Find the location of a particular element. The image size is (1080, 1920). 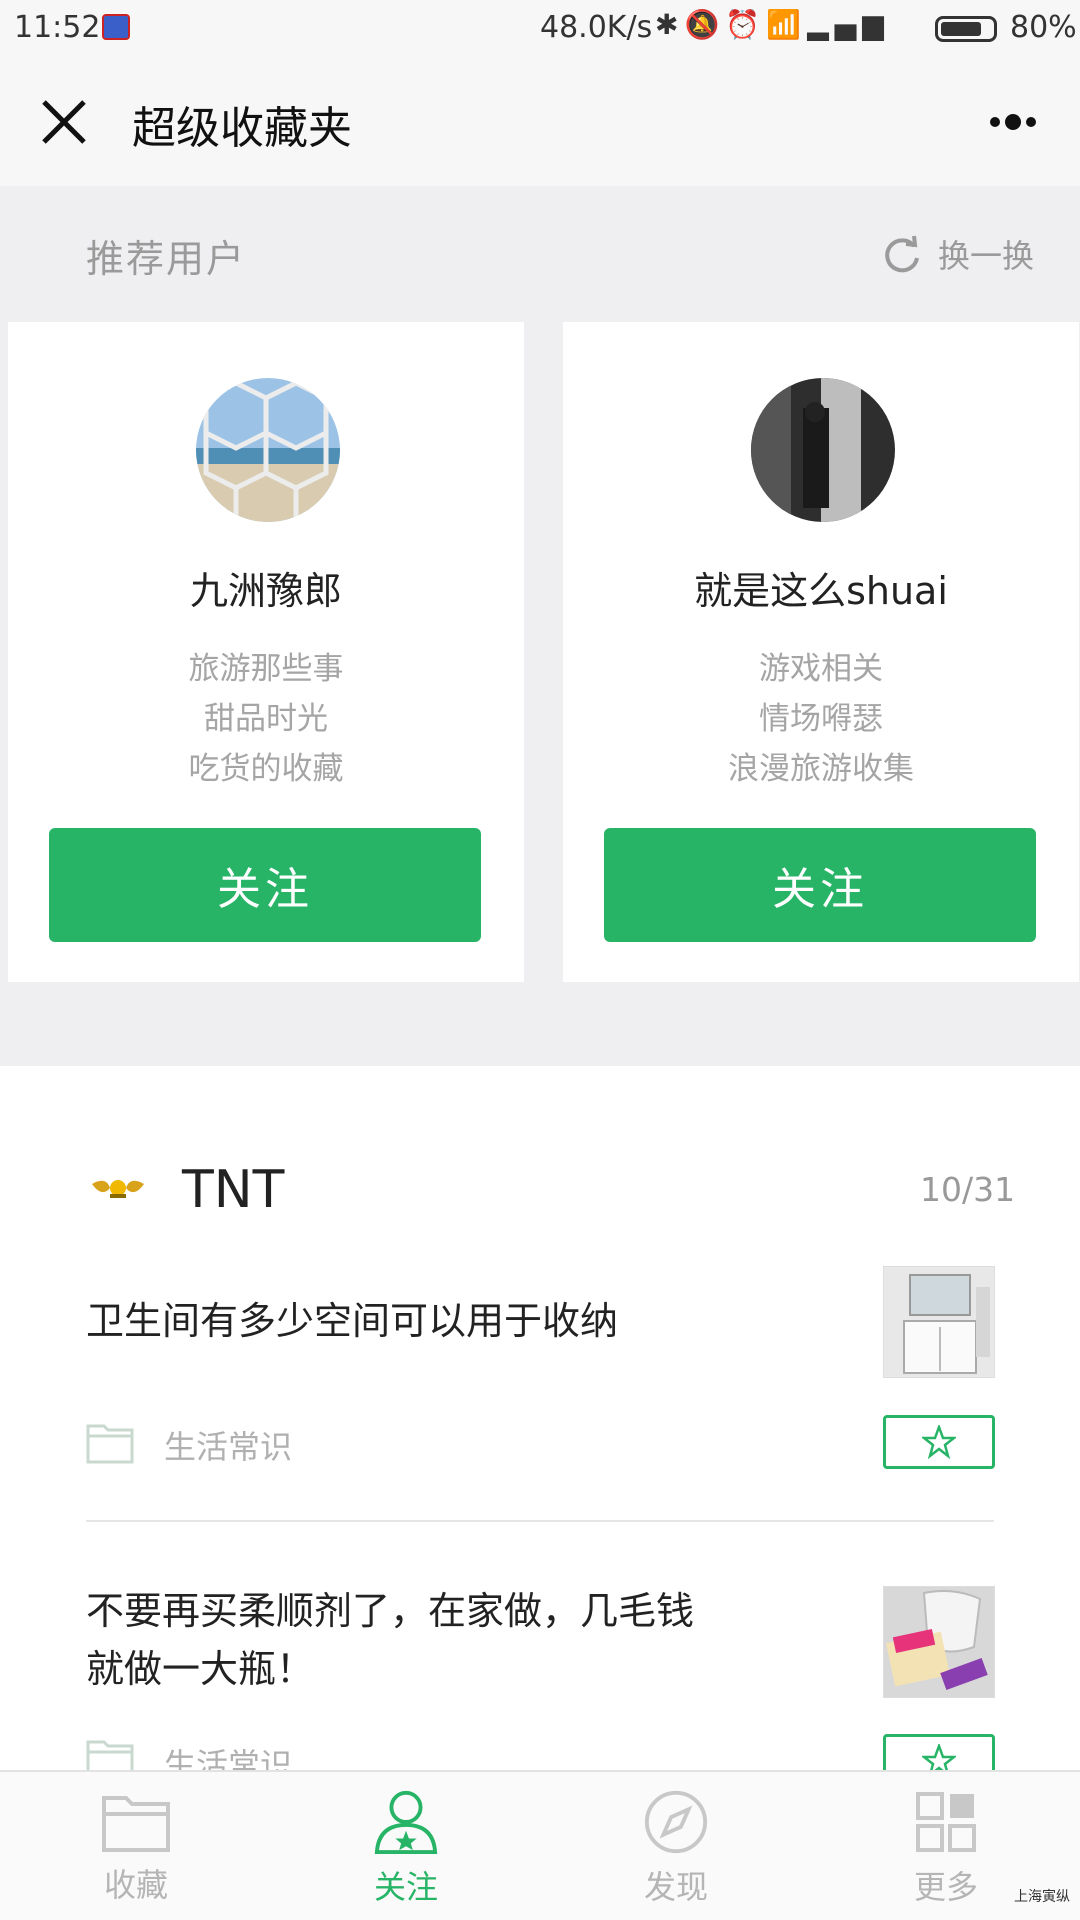

page-title: 超级收藏夹 is located at coordinates (242, 128).